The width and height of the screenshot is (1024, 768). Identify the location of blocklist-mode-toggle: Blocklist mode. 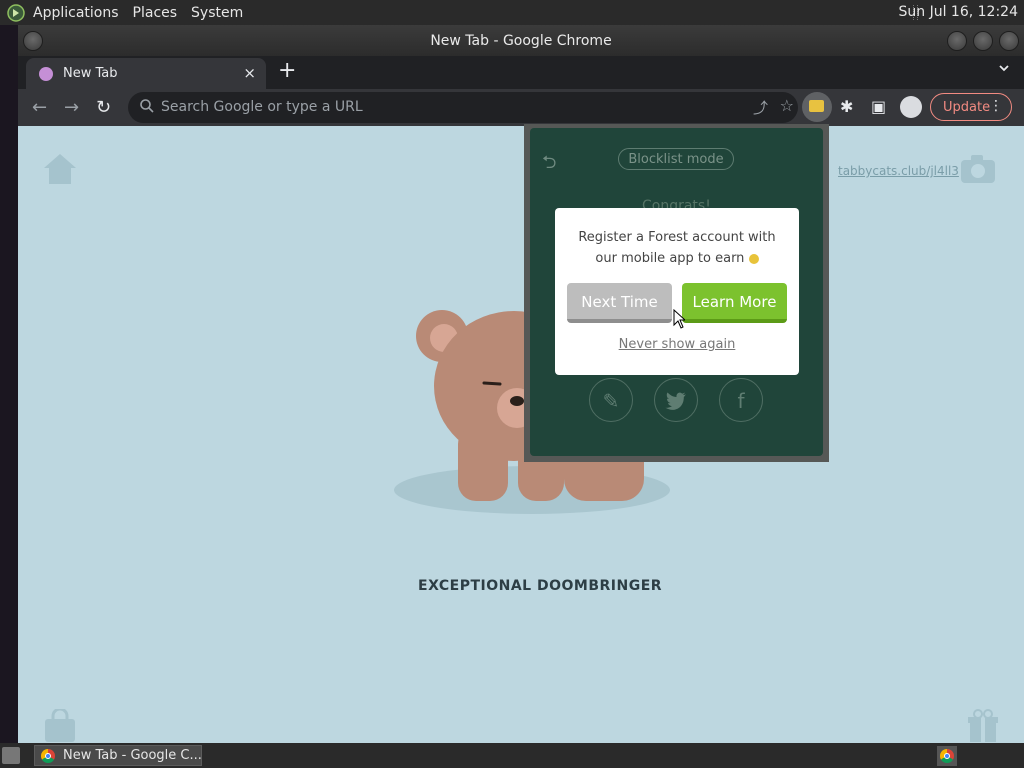
(676, 159).